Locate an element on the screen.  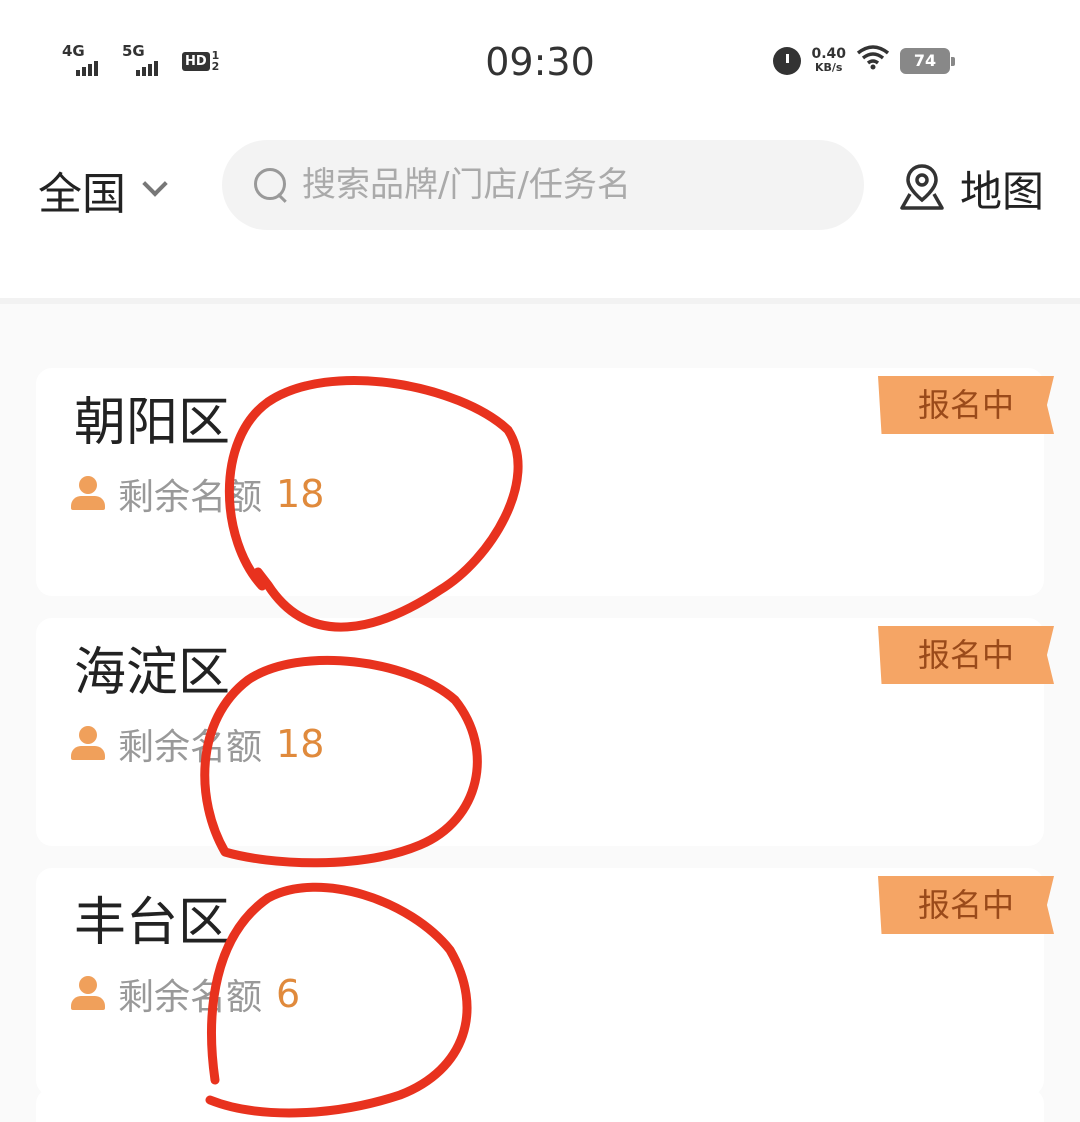
quota-count: 6 is located at coordinates (288, 994).